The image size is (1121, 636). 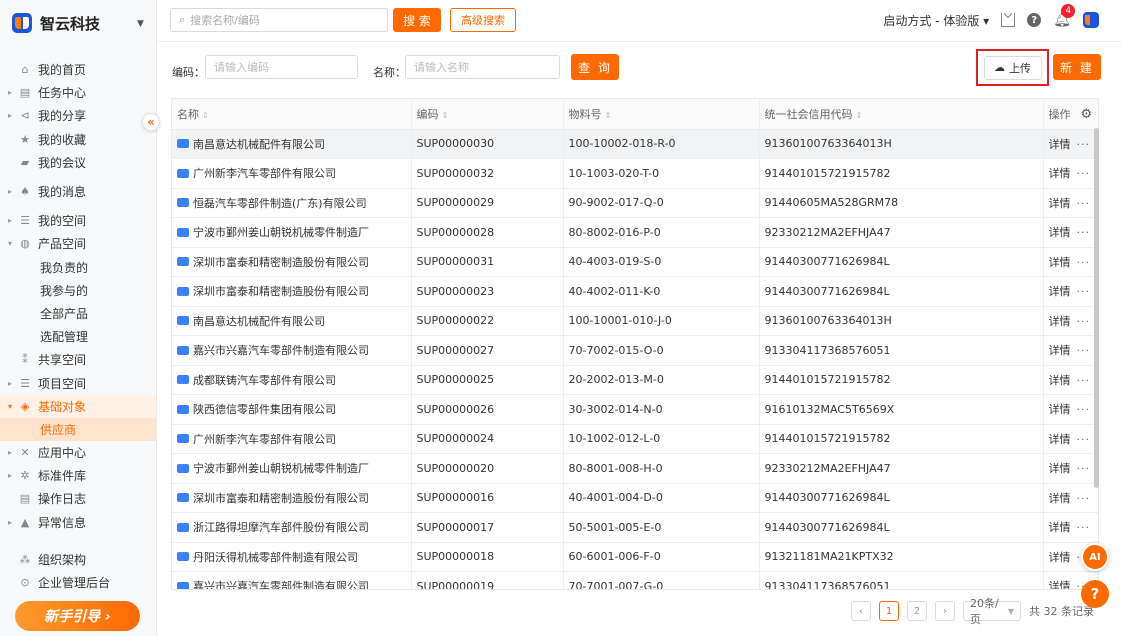 I want to click on user-avatar-icon, so click(x=1091, y=20).